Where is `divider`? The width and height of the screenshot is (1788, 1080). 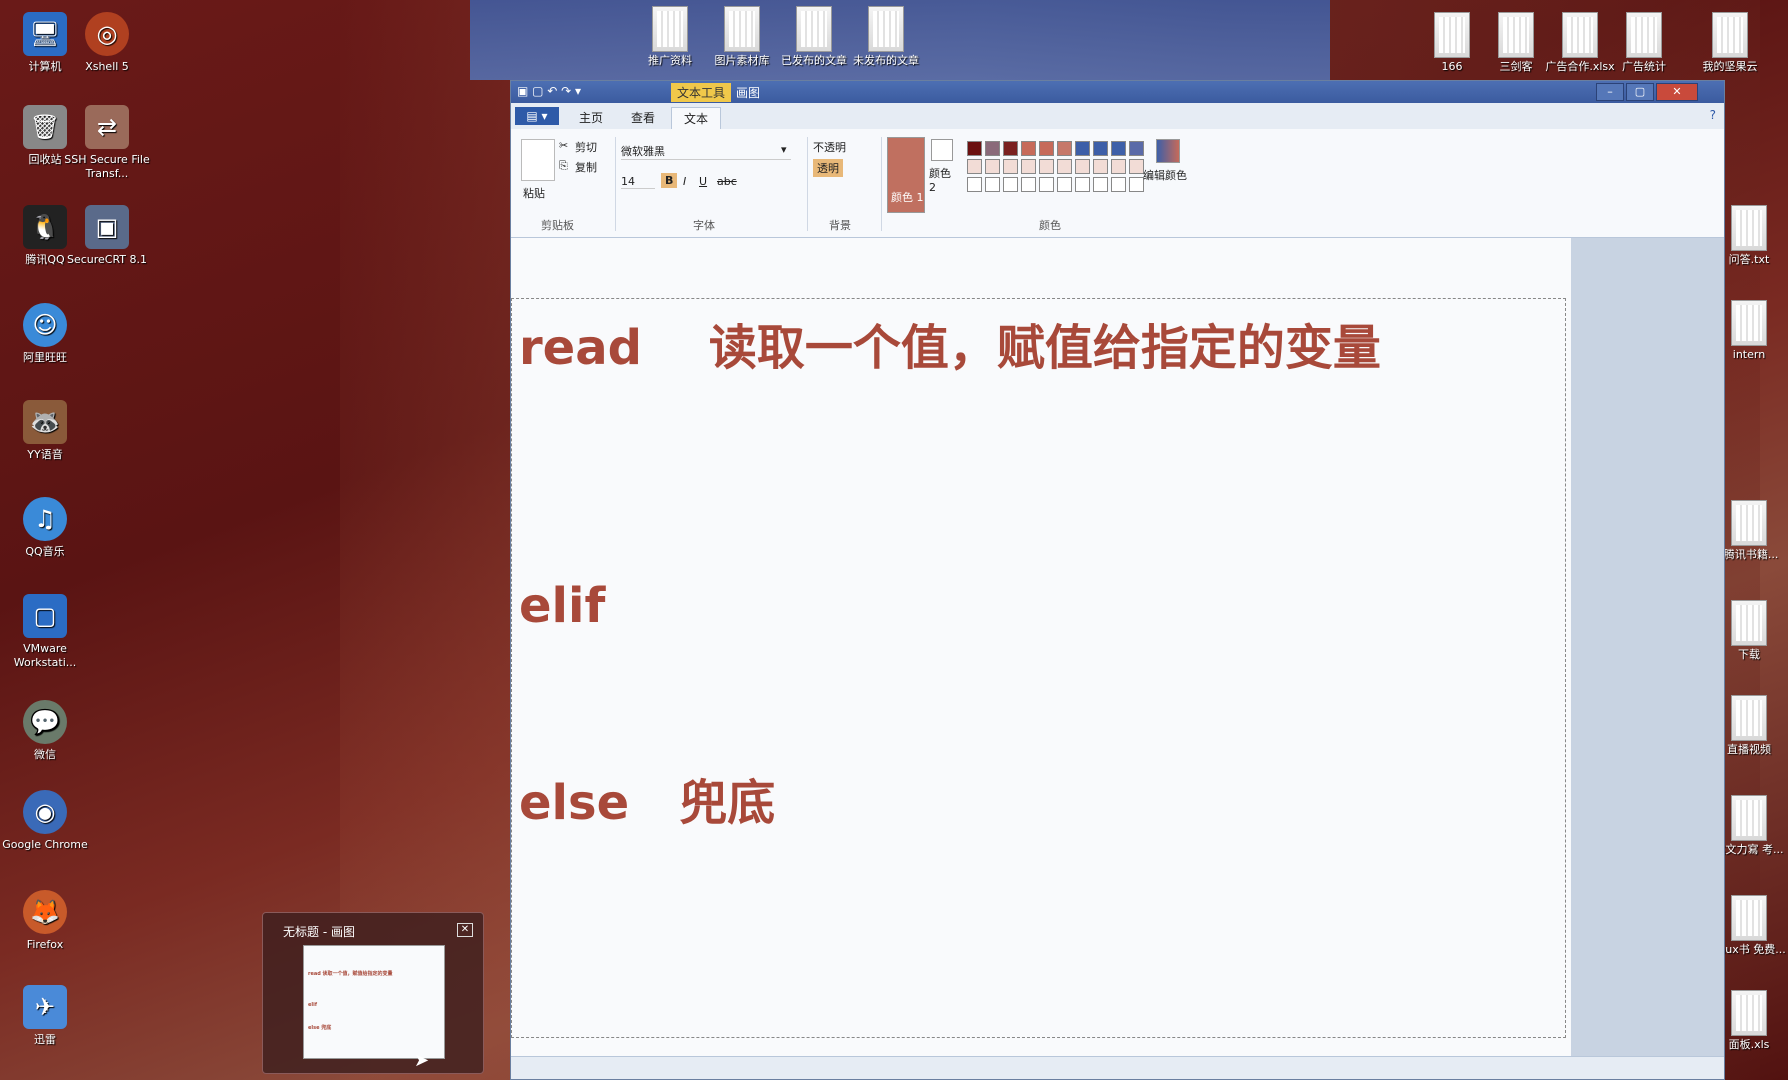
divider is located at coordinates (615, 184).